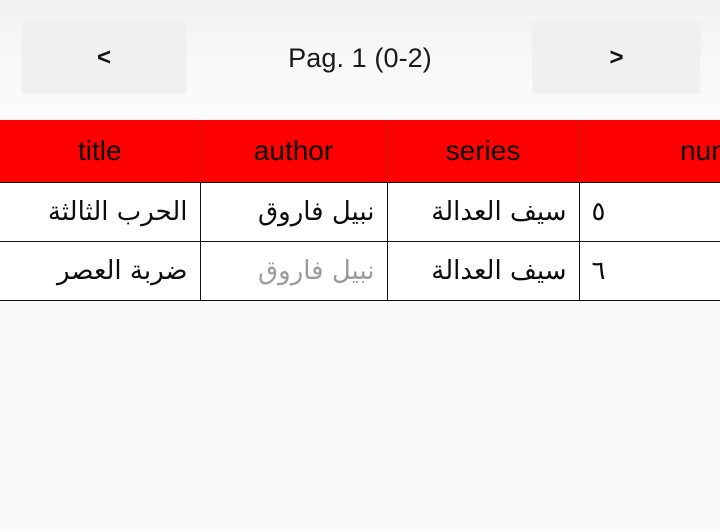 The image size is (720, 531). I want to click on cell-title: الحرب الثالثة, so click(100, 212).